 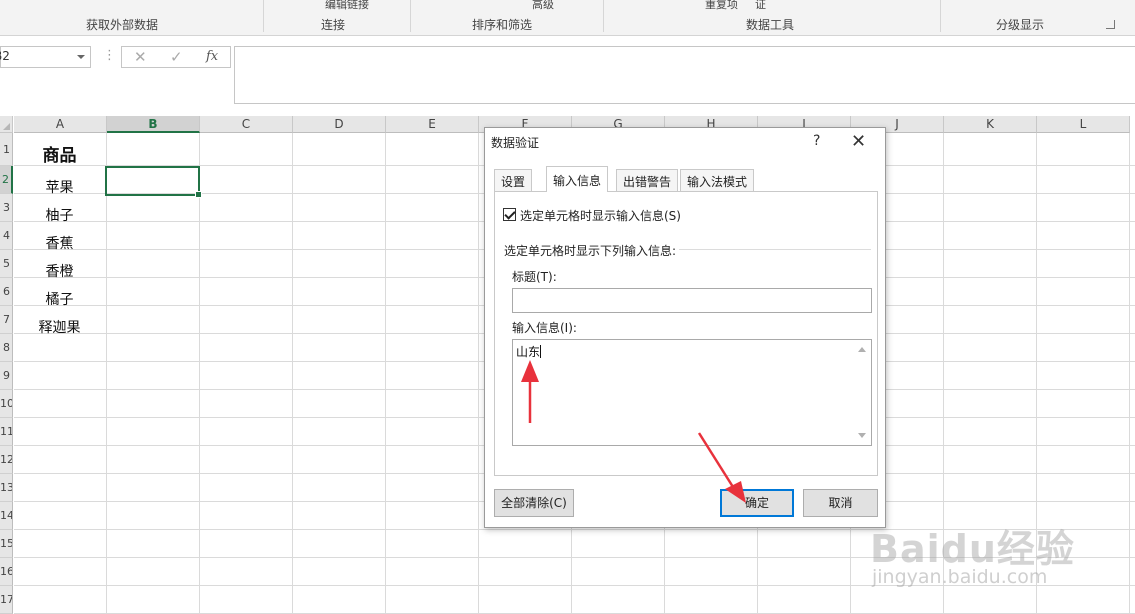 What do you see at coordinates (109, 55) in the screenshot?
I see `more-options-icon: ⋮` at bounding box center [109, 55].